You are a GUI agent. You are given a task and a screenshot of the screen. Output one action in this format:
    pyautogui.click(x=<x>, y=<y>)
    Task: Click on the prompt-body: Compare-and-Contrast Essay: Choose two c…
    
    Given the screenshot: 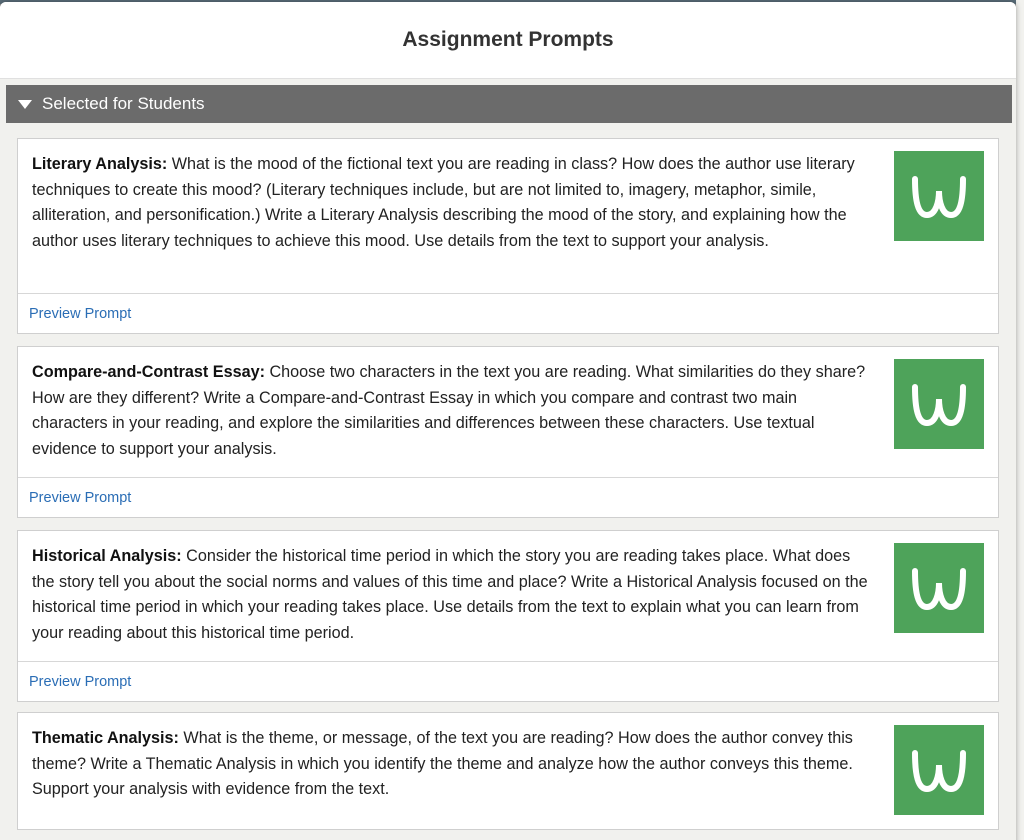 What is the action you would take?
    pyautogui.click(x=508, y=412)
    